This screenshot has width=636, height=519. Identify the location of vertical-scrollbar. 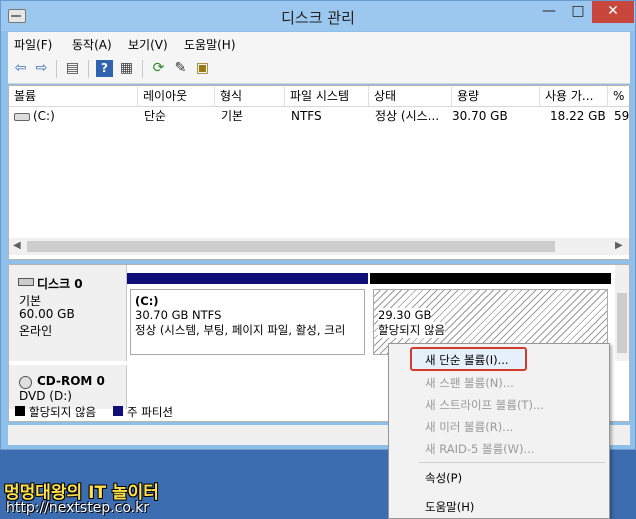
(622, 313).